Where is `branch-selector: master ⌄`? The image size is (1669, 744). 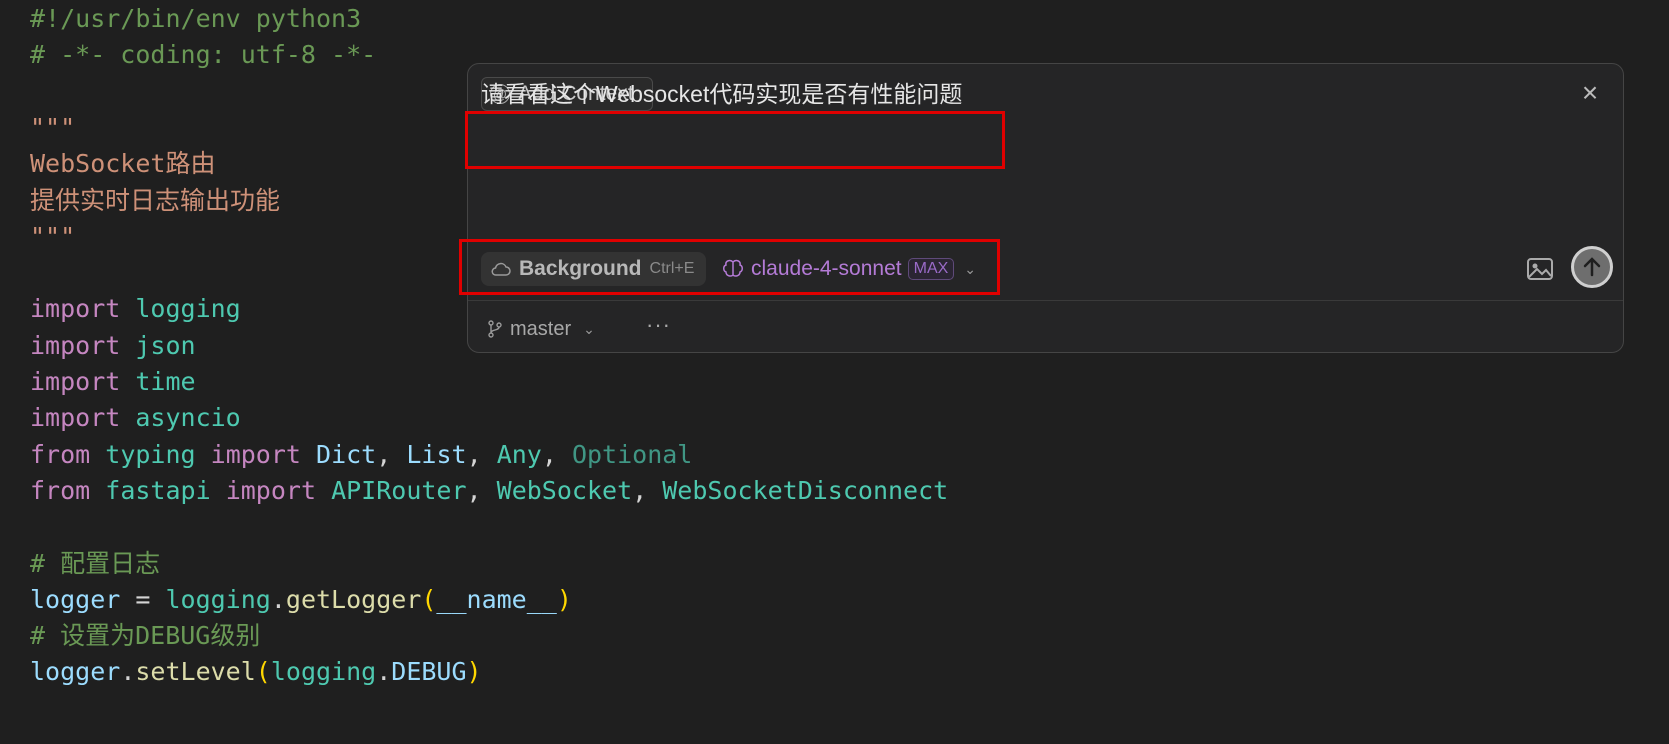
branch-selector: master ⌄ is located at coordinates (541, 329).